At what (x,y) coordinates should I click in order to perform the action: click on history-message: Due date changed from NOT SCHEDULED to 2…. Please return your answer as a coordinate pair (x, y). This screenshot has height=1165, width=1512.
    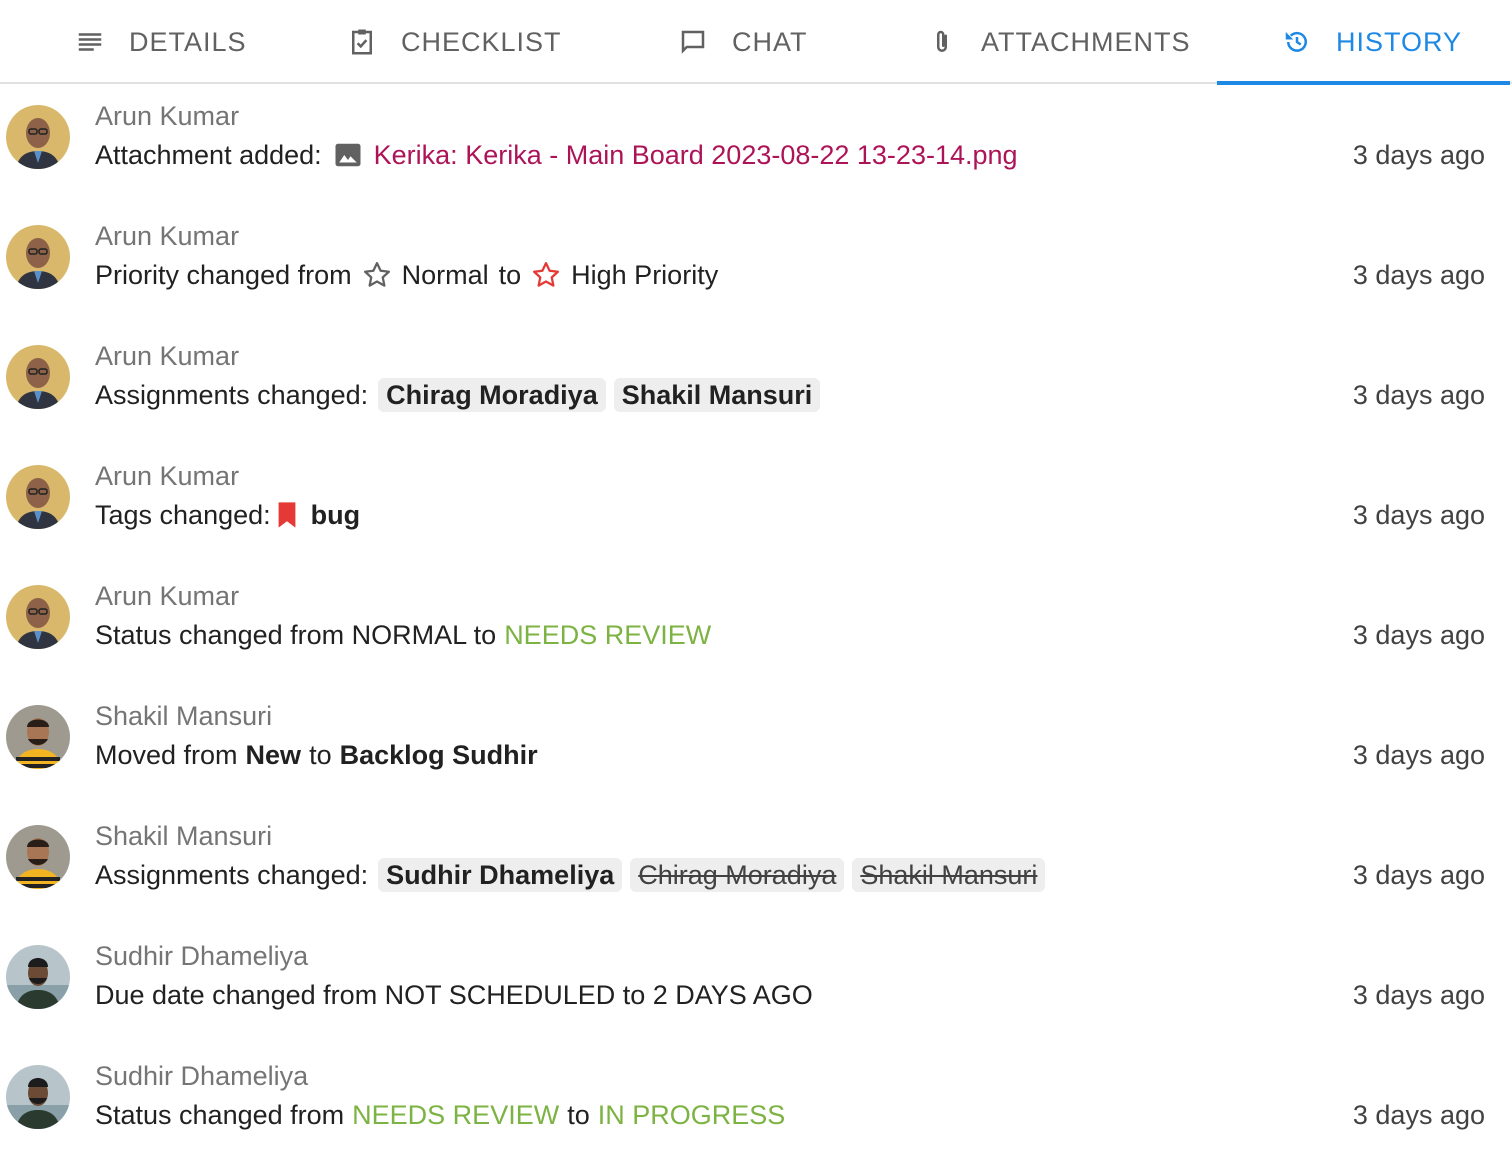
    Looking at the image, I should click on (454, 995).